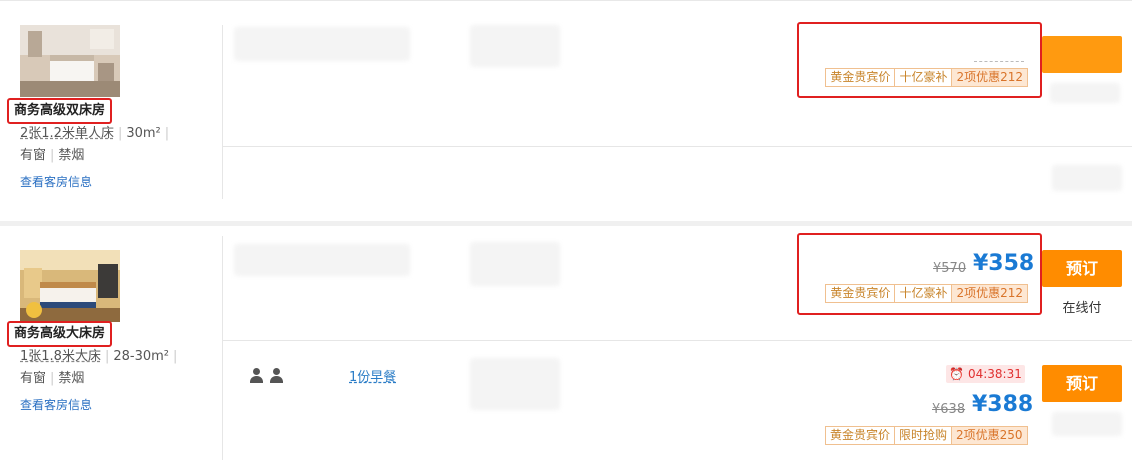 Image resolution: width=1132 pixels, height=460 pixels. I want to click on current-price: ¥358, so click(1004, 263).